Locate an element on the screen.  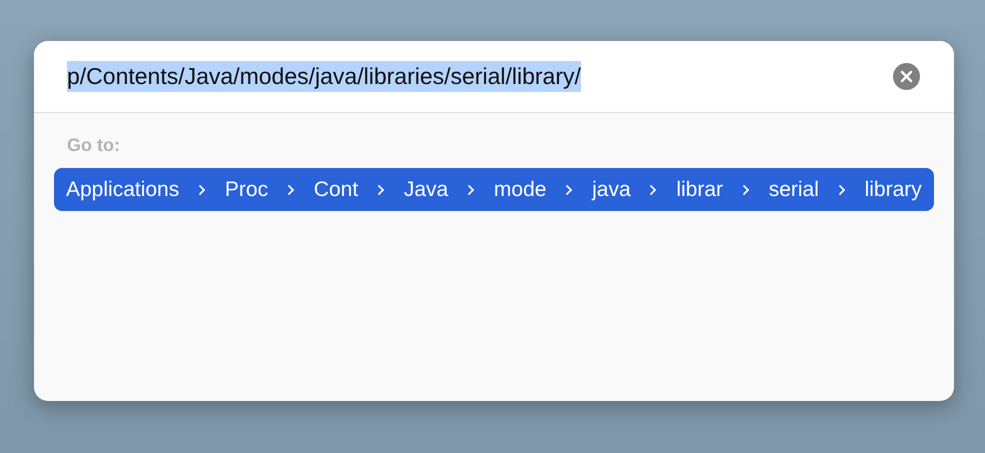
path-suggestion: Applications Proc Cont Java mode java librar serial library is located at coordinates (494, 189).